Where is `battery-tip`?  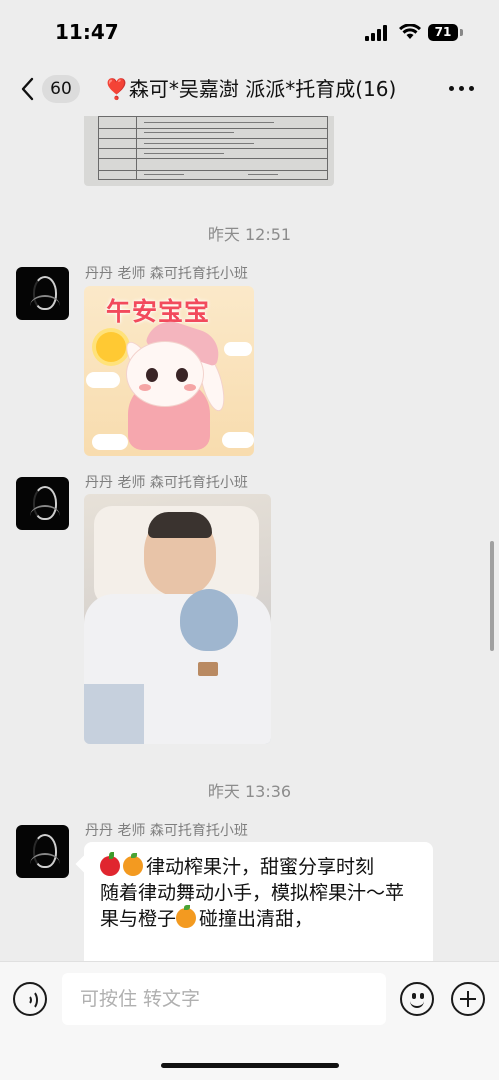 battery-tip is located at coordinates (461, 32).